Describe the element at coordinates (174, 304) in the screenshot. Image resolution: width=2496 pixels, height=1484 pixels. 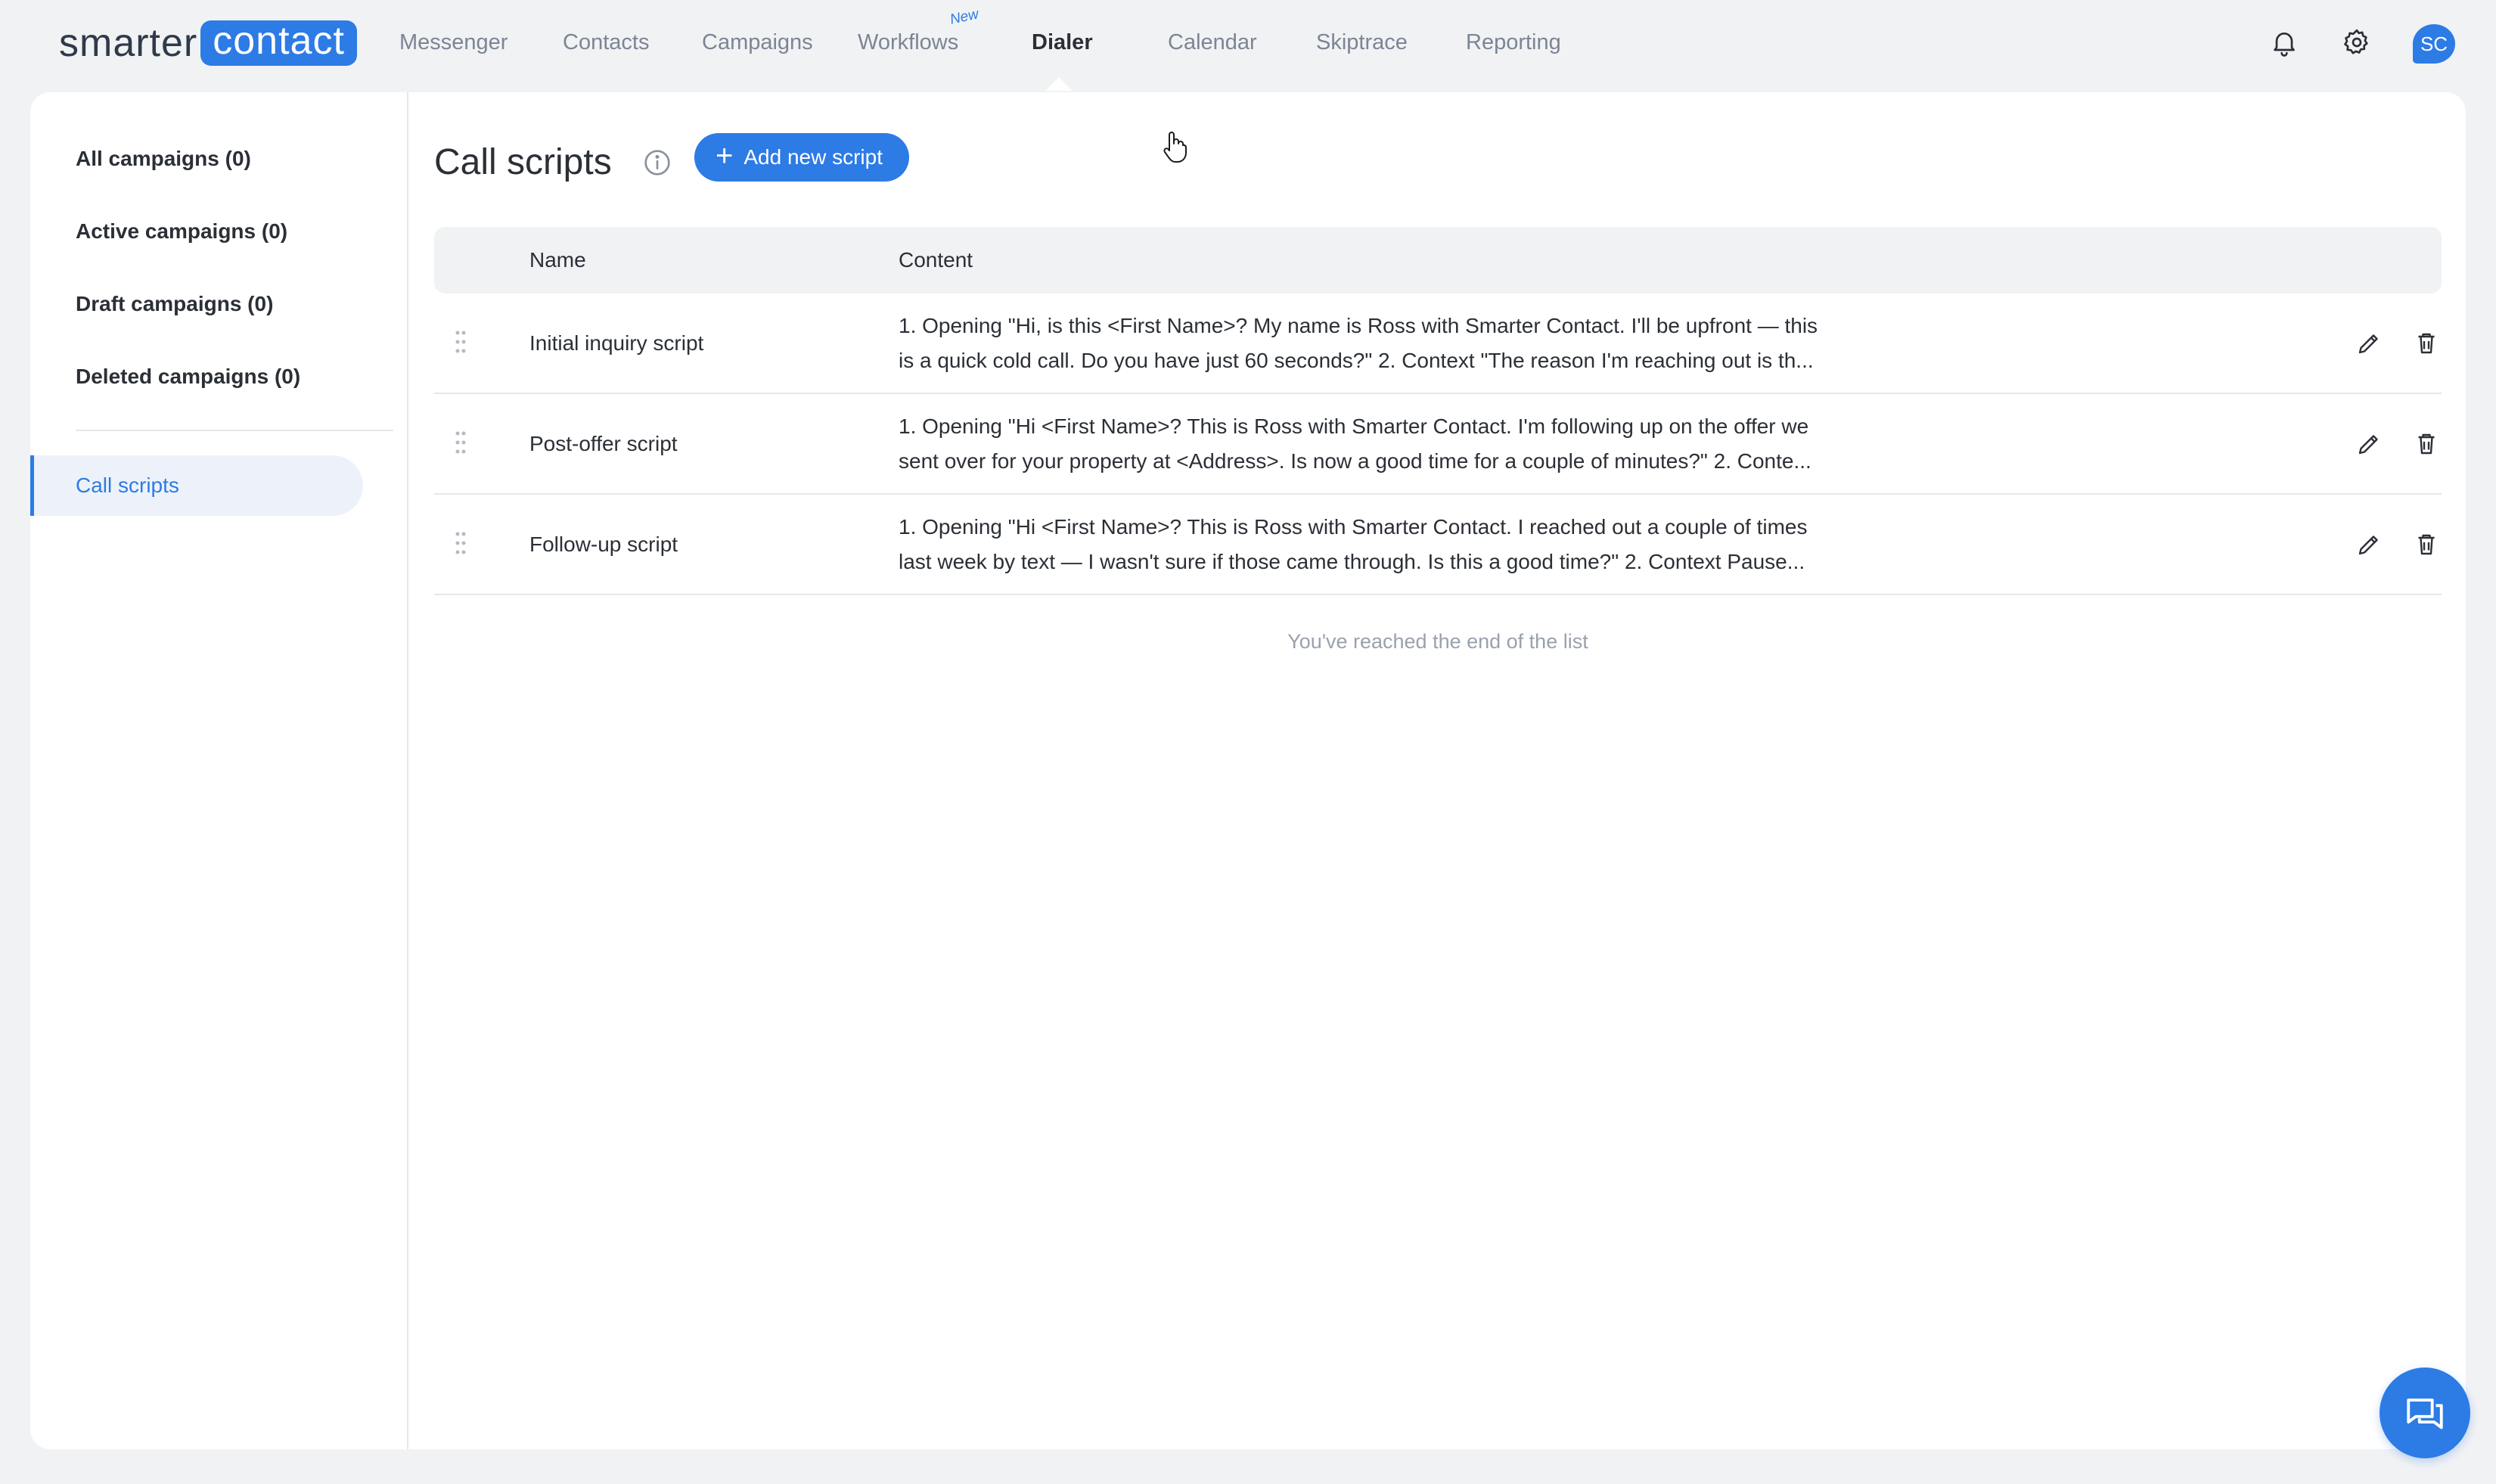
I see `sidebar-item-draft-campaigns: Draft campaigns (0)` at that location.